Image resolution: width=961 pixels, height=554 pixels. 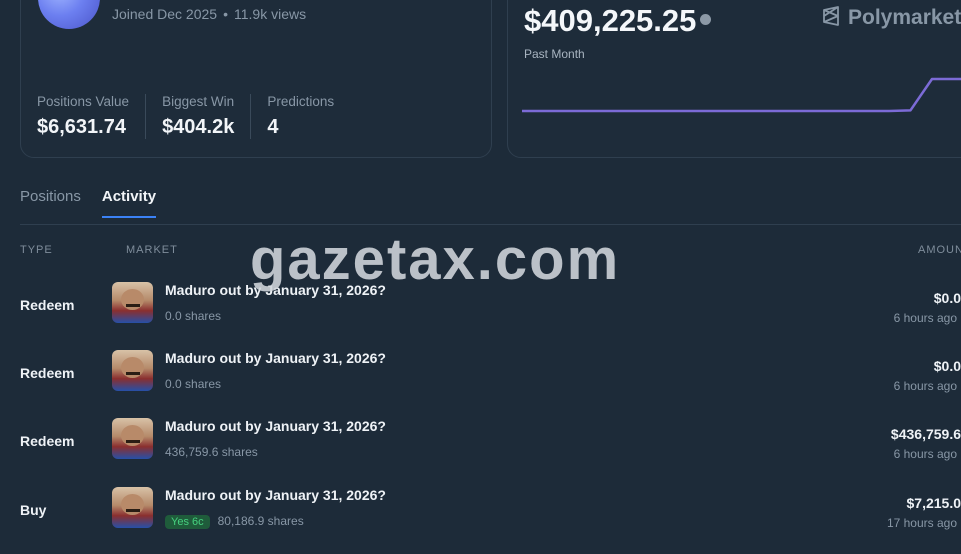 What do you see at coordinates (83, 101) in the screenshot?
I see `stat-label: Positions Value` at bounding box center [83, 101].